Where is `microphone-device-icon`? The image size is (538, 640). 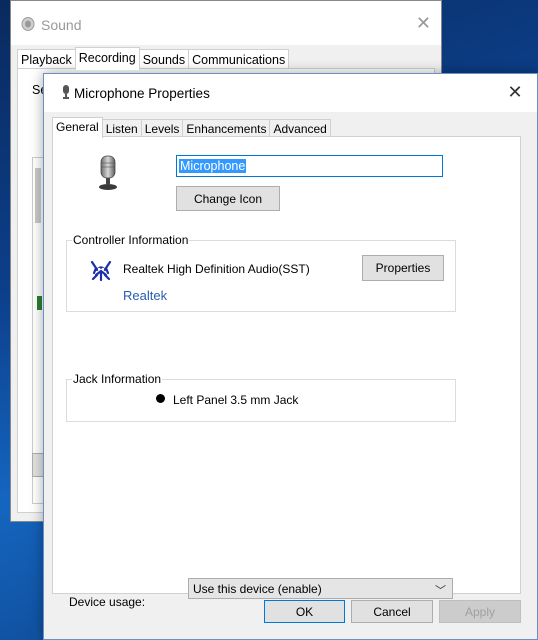
microphone-device-icon is located at coordinates (108, 172).